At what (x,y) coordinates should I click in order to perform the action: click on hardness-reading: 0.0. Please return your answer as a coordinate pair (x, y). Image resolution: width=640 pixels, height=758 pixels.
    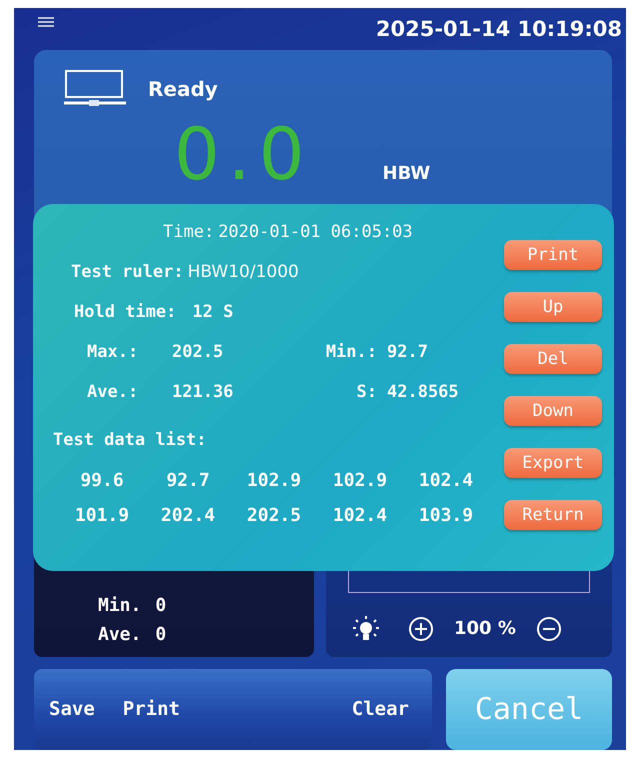
    Looking at the image, I should click on (243, 154).